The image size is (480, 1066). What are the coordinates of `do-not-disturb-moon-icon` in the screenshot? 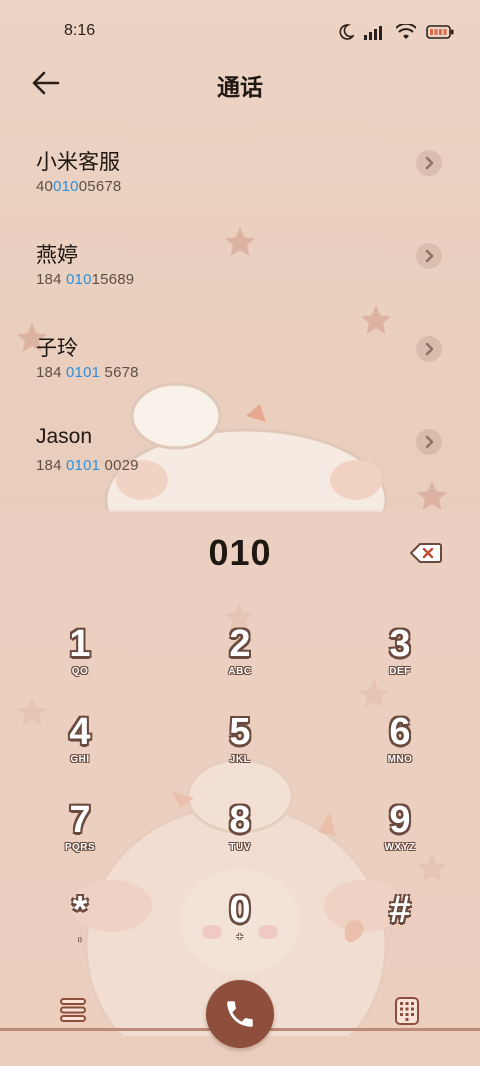 It's located at (346, 32).